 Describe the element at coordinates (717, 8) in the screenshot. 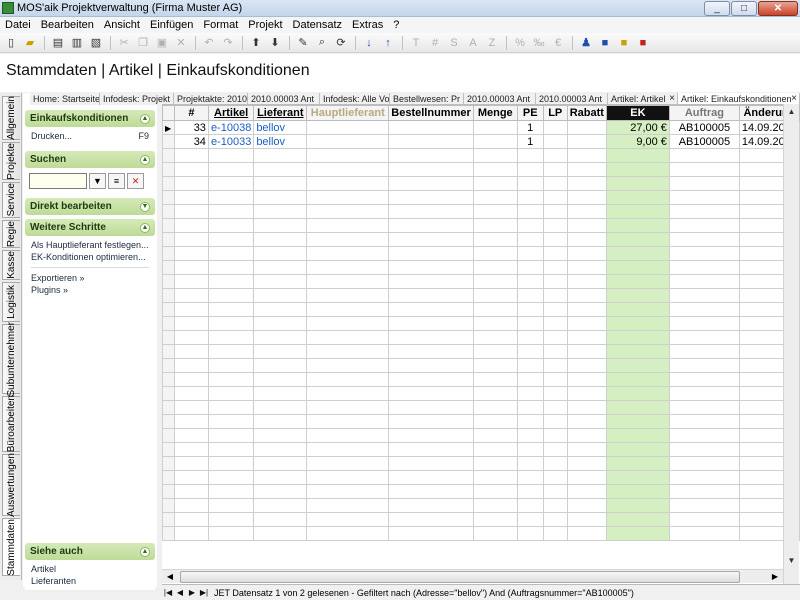

I see `minimize-button: _` at that location.